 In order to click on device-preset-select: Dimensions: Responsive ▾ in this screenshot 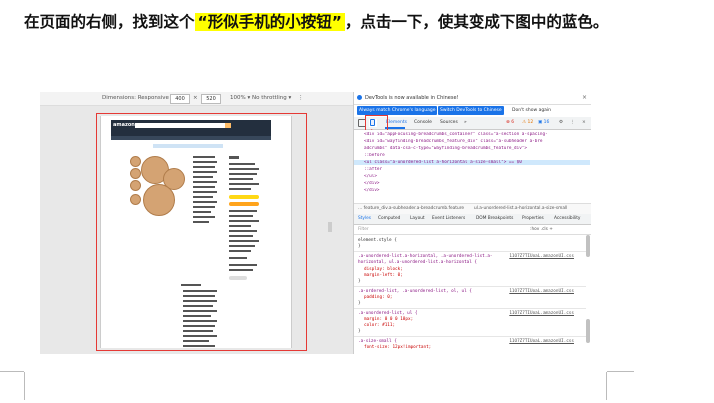, I will do `click(137, 98)`.